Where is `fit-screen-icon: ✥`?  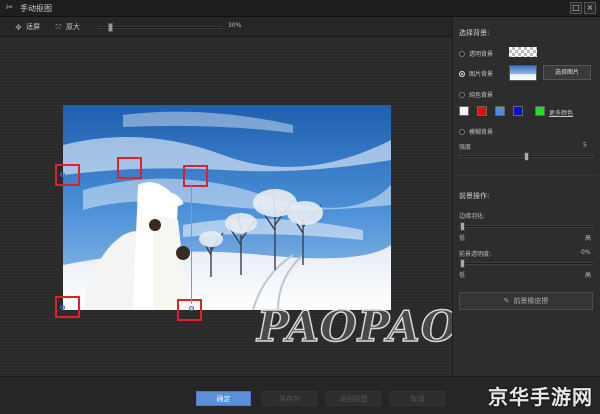
fit-screen-icon: ✥ is located at coordinates (18, 27).